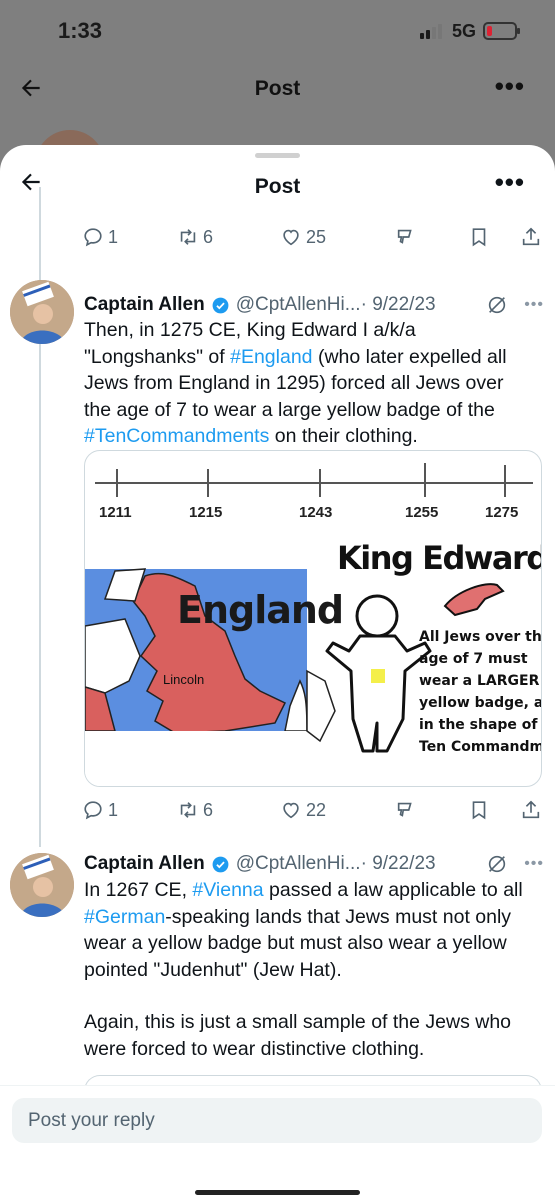 Image resolution: width=555 pixels, height=1200 pixels. Describe the element at coordinates (480, 637) in the screenshot. I see `caption-line: All Jews over the` at that location.